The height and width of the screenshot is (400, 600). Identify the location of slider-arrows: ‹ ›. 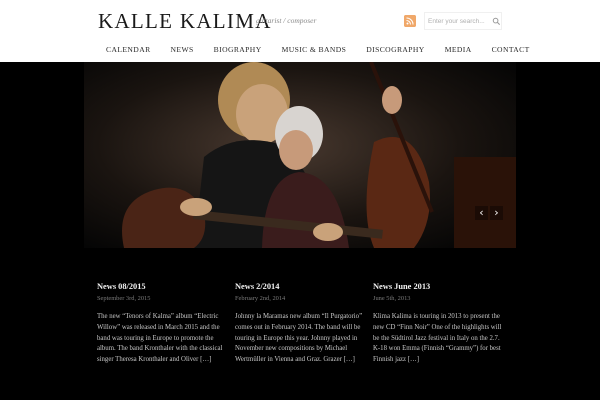
(489, 213).